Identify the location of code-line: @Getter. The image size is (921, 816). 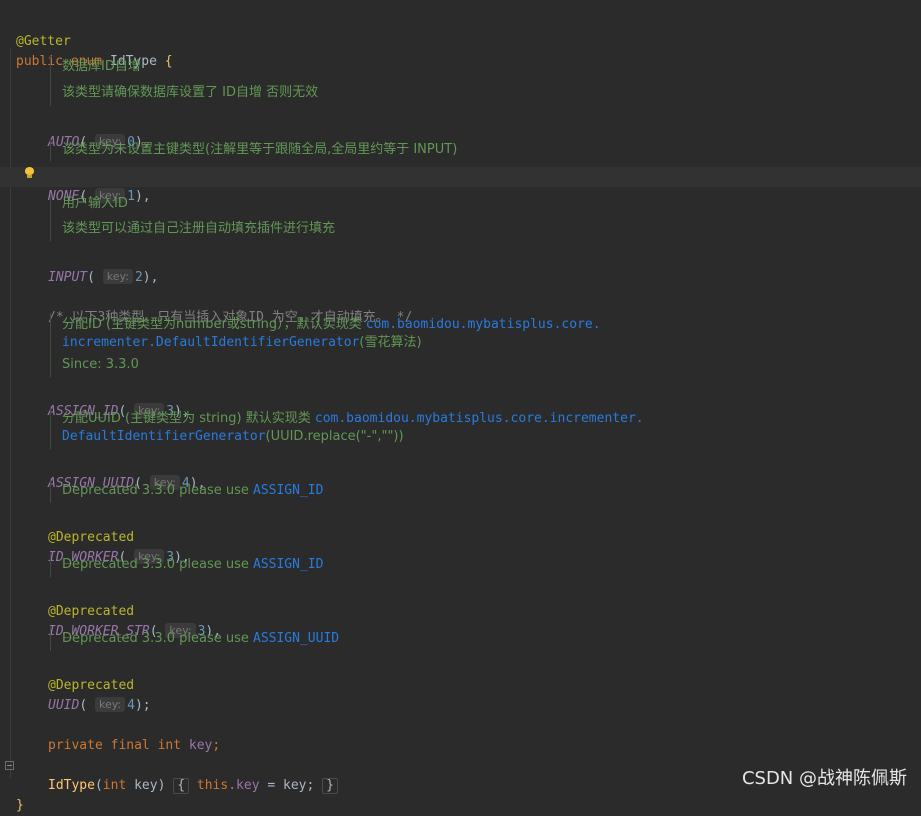
(460, 30).